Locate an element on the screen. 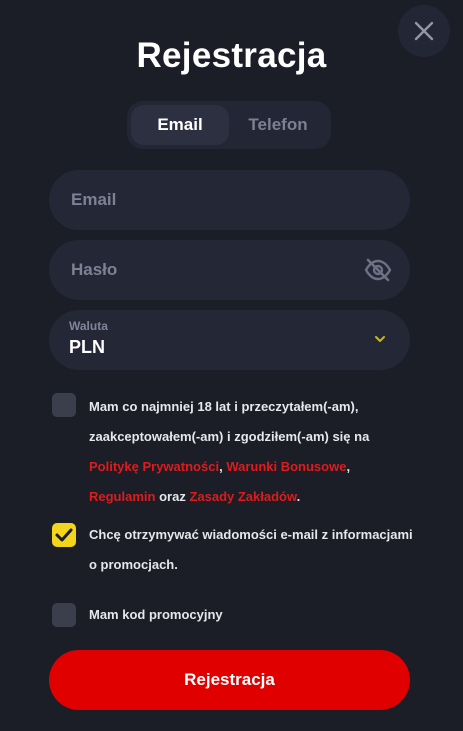 The height and width of the screenshot is (731, 463). email-field-wrapper is located at coordinates (229, 200).